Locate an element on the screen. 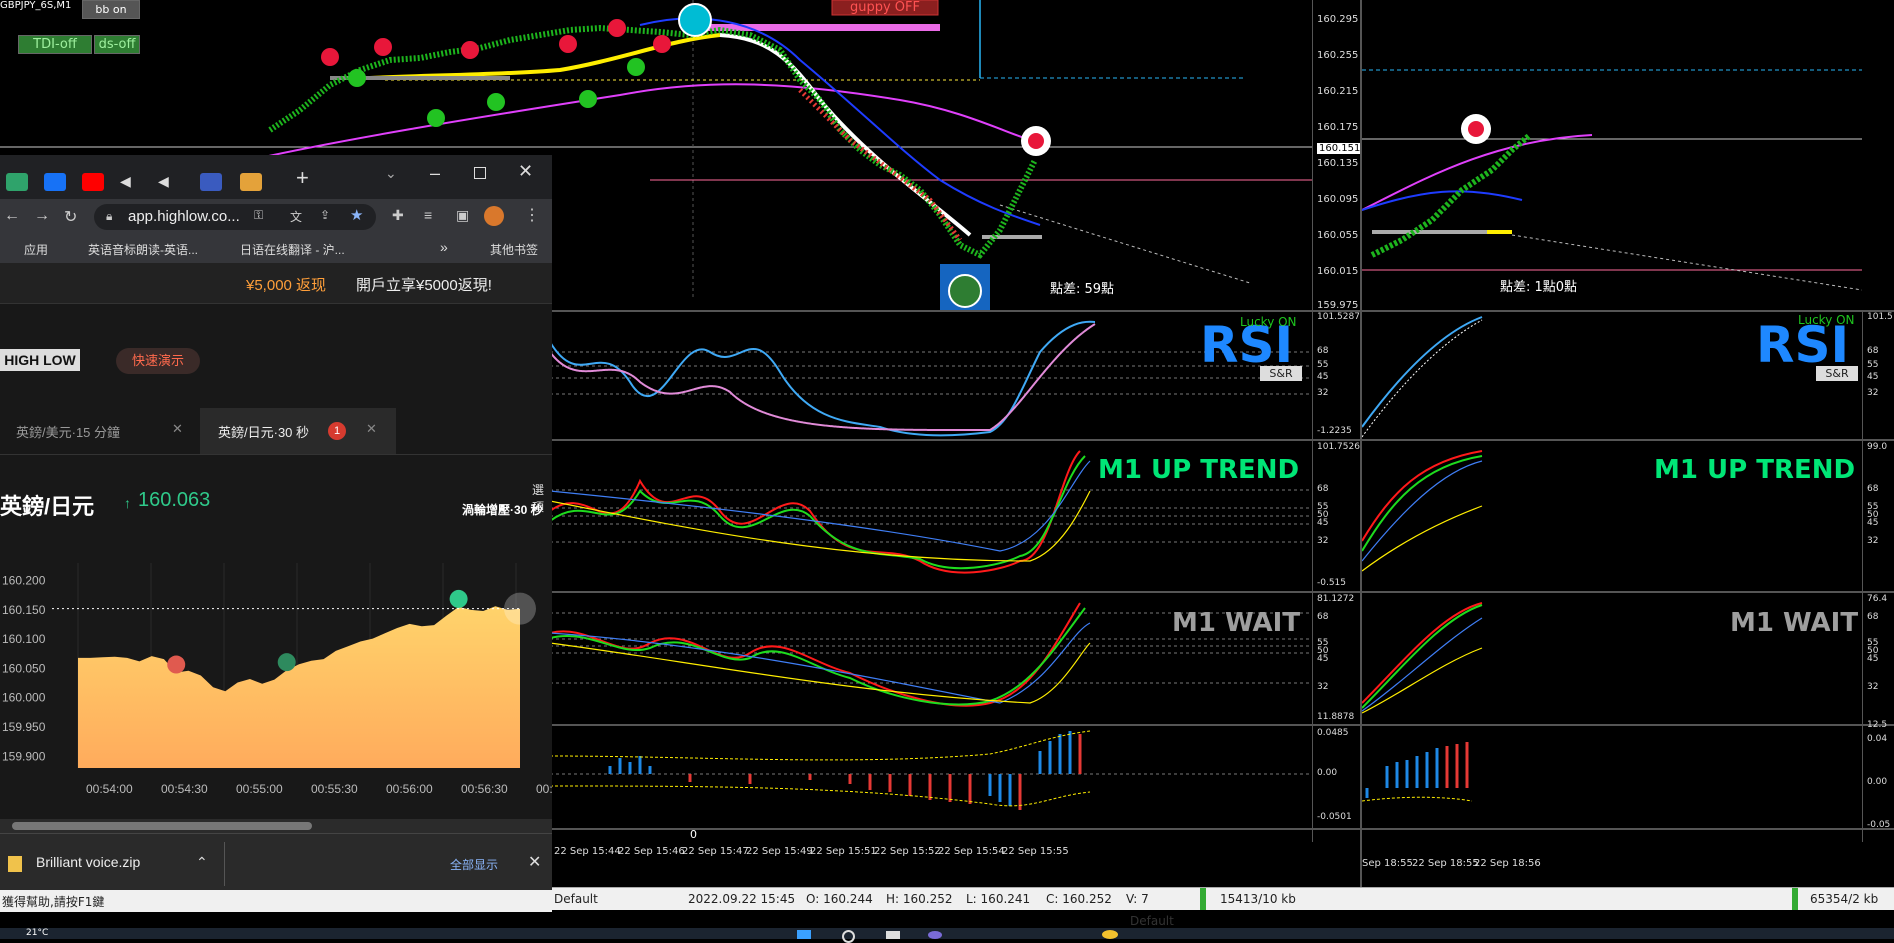 This screenshot has width=1894, height=943. x-tick-label: 00:54:00 is located at coordinates (109, 789).